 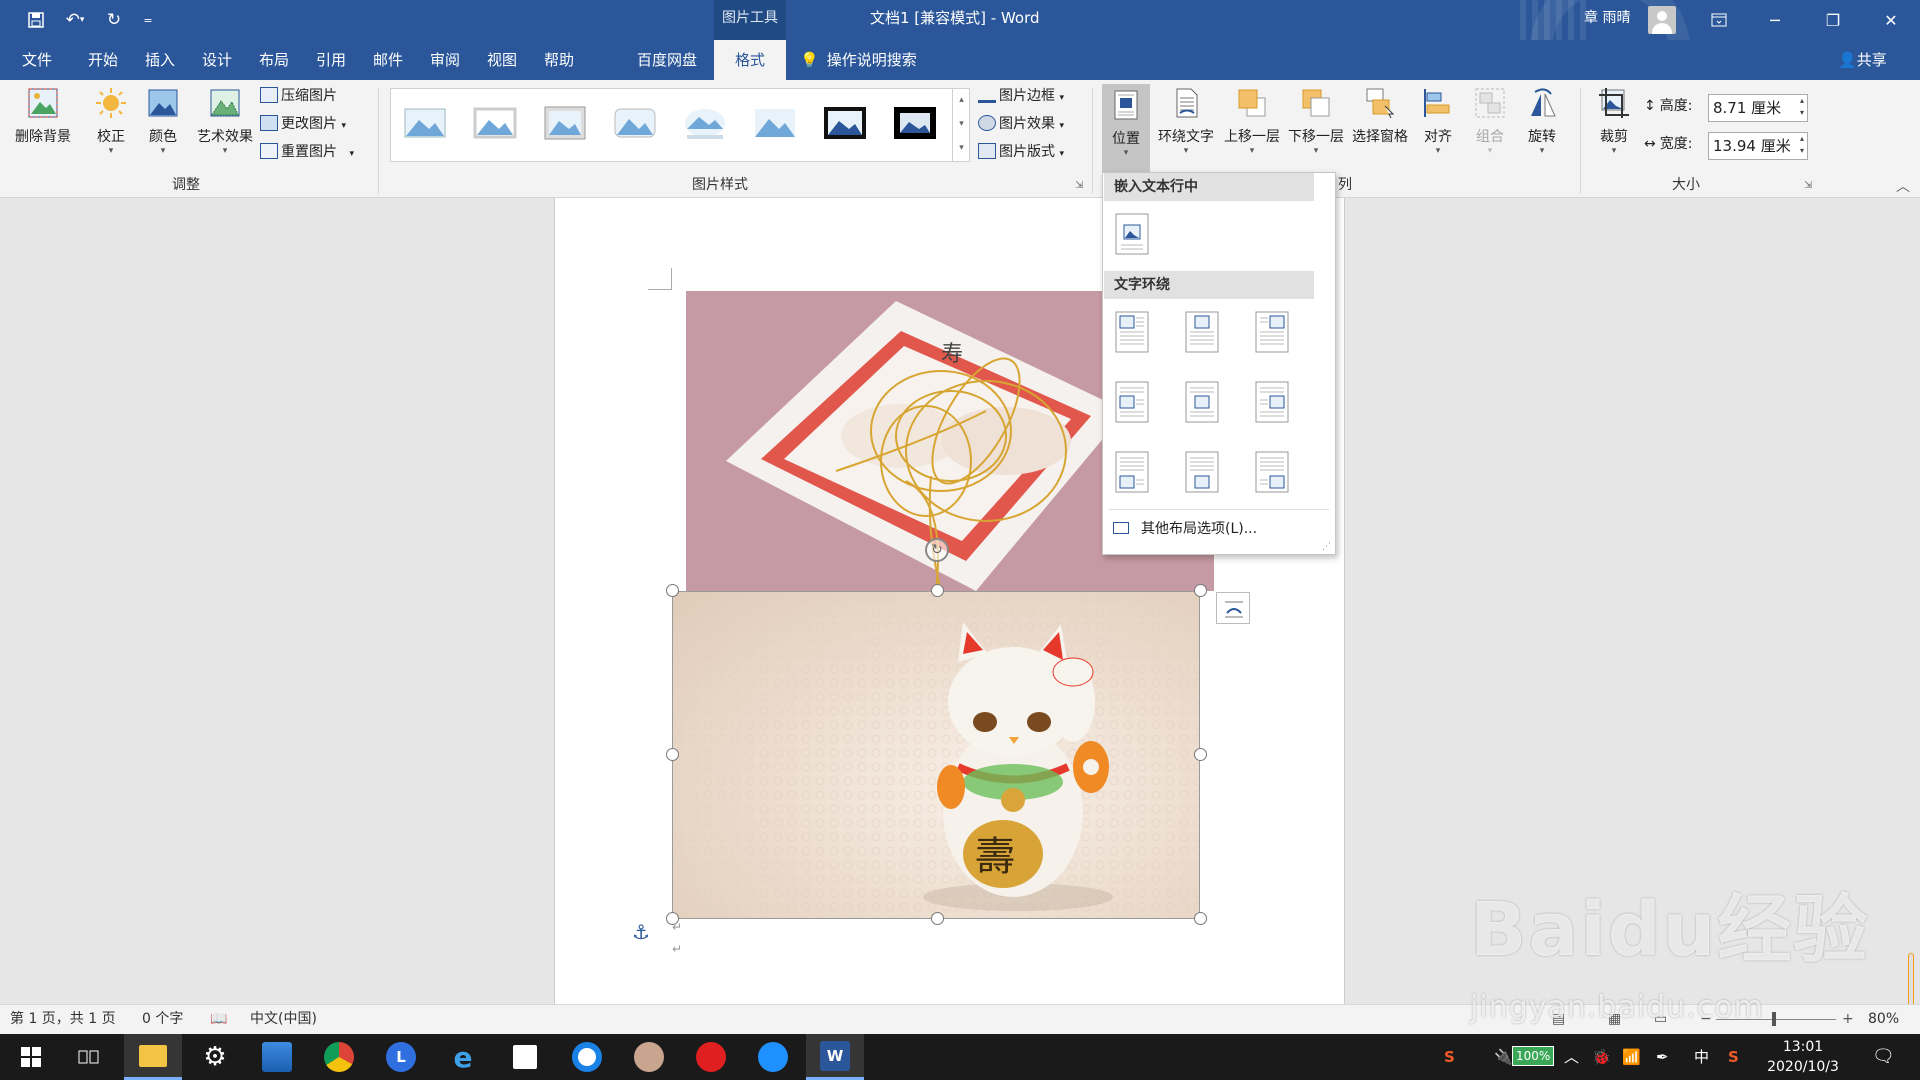 I want to click on gallery-scroll: ▴ ▾ ▾, so click(x=961, y=125).